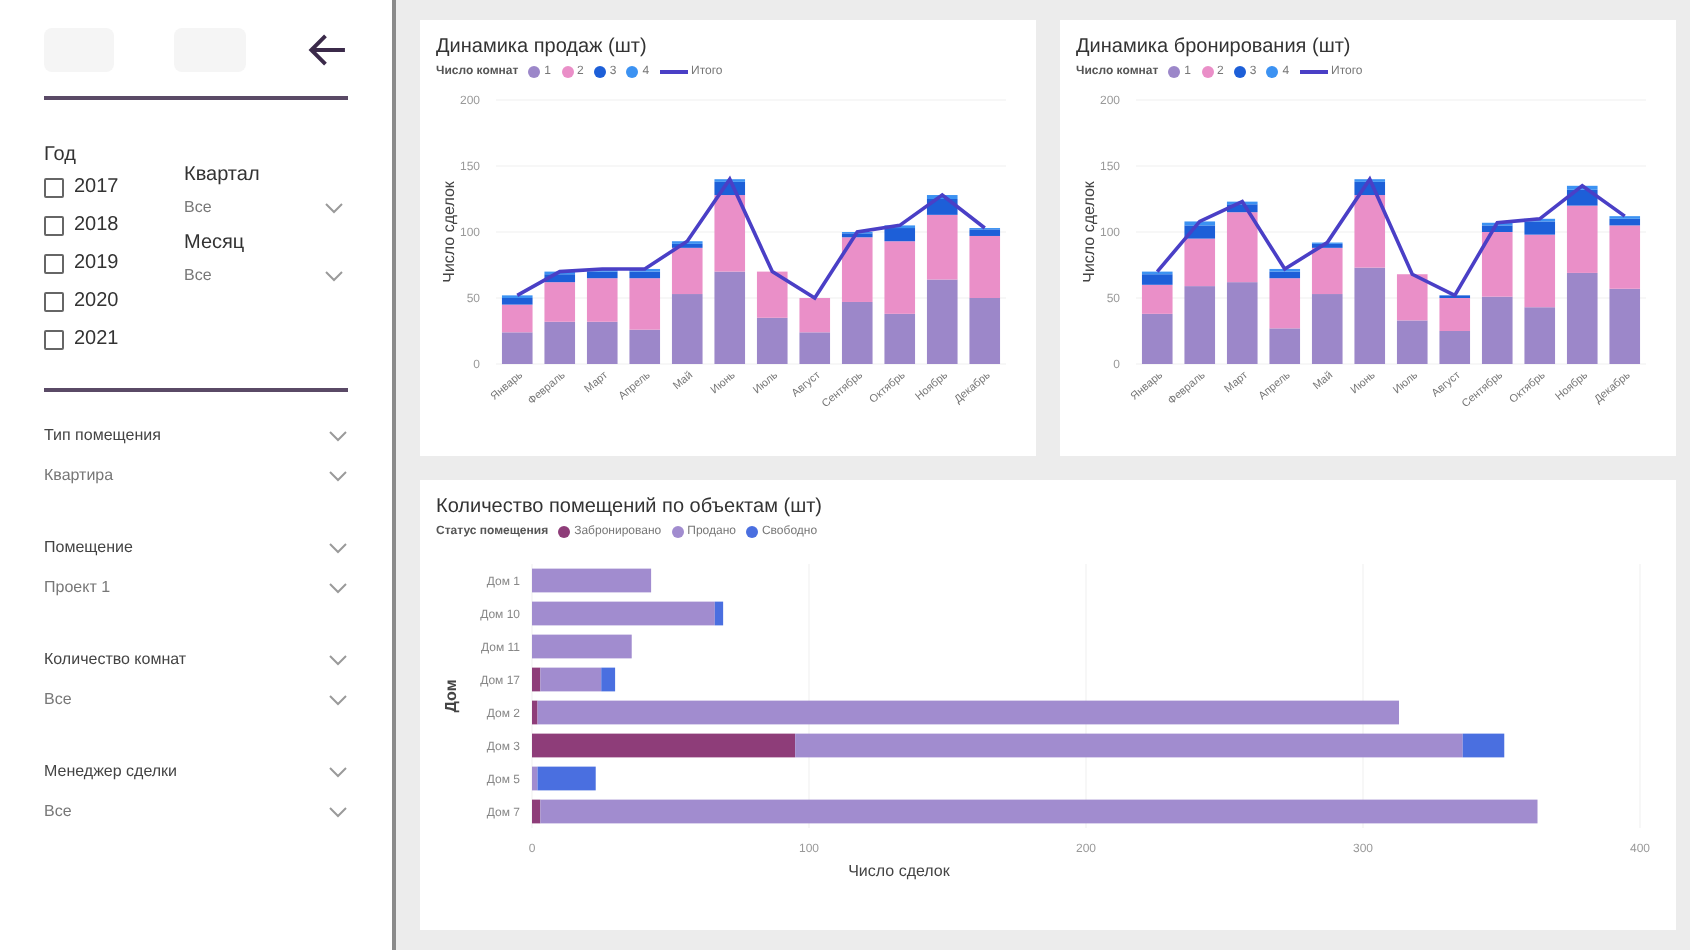 The image size is (1690, 950). Describe the element at coordinates (115, 660) in the screenshot. I see `filter-label: Количество комнат` at that location.